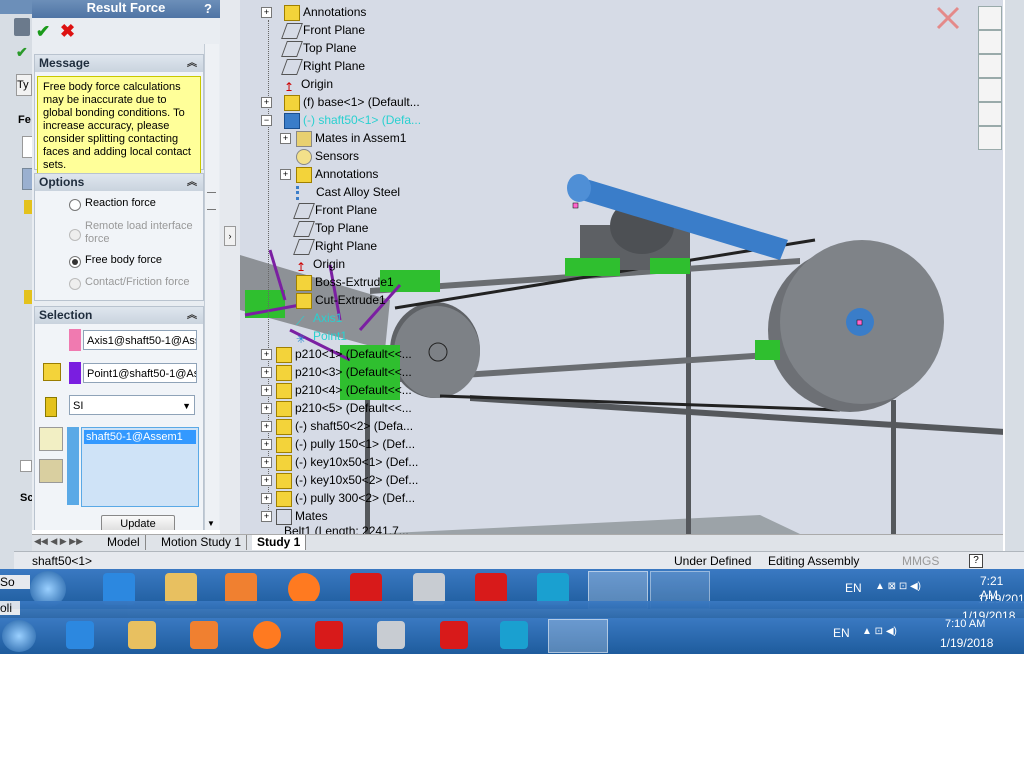 The image size is (1024, 768). Describe the element at coordinates (853, 588) in the screenshot. I see `language-indicator: EN` at that location.